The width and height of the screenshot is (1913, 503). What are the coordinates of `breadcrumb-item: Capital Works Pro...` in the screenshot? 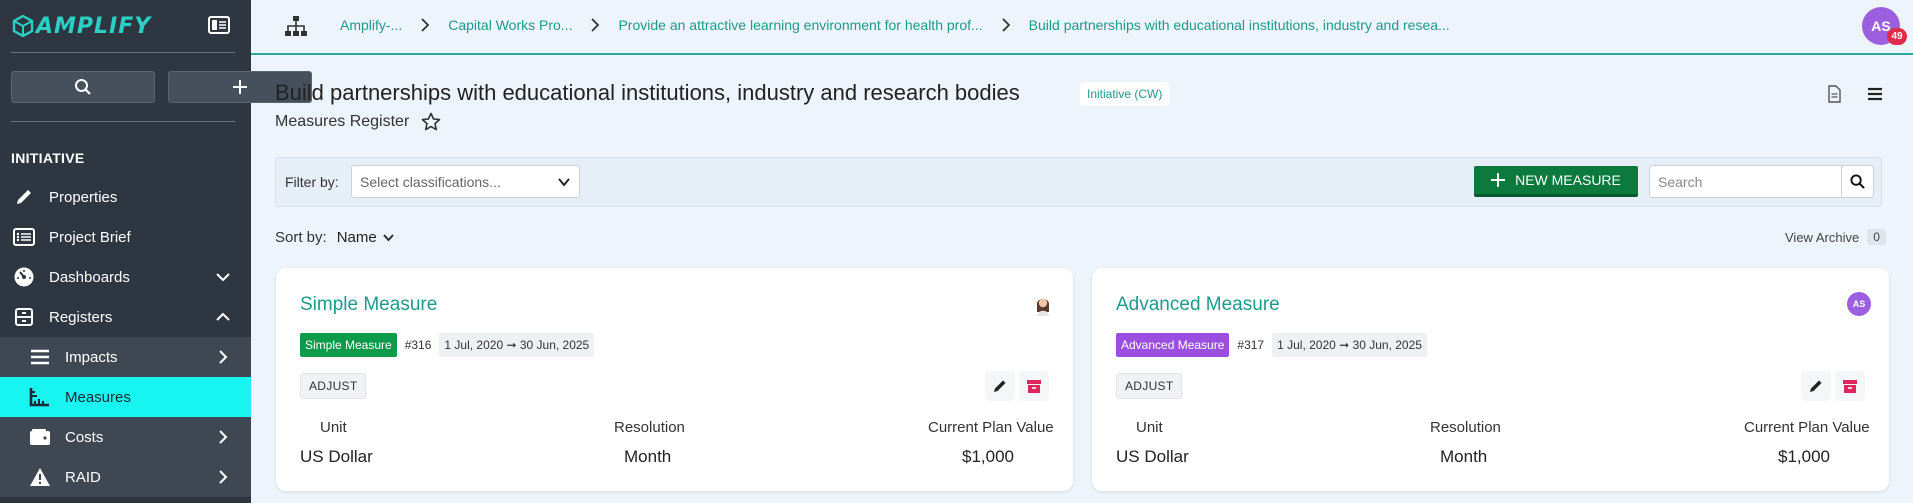 It's located at (510, 25).